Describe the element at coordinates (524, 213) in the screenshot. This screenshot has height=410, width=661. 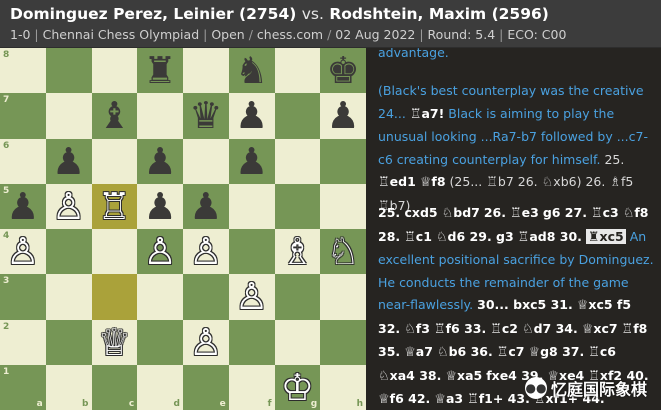
I see `move-re3: ♖e3` at that location.